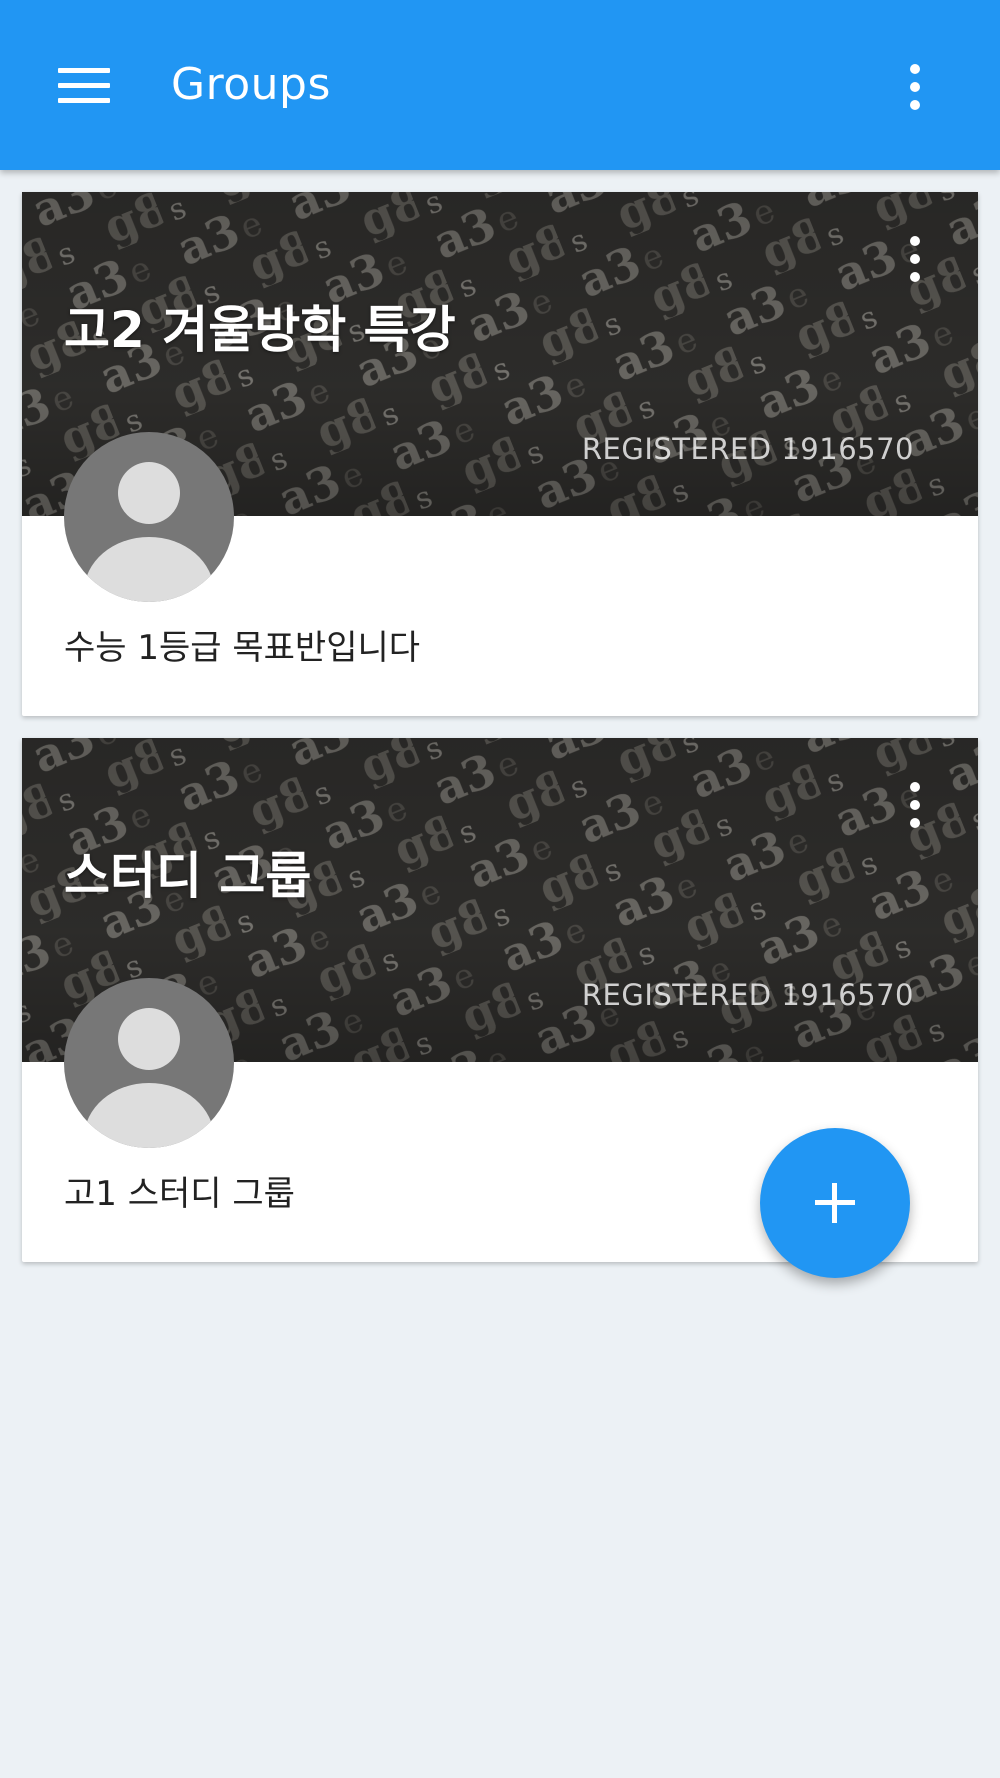 This screenshot has width=1000, height=1778. Describe the element at coordinates (260, 330) in the screenshot. I see `group-title: 고2 겨울방학 특강` at that location.